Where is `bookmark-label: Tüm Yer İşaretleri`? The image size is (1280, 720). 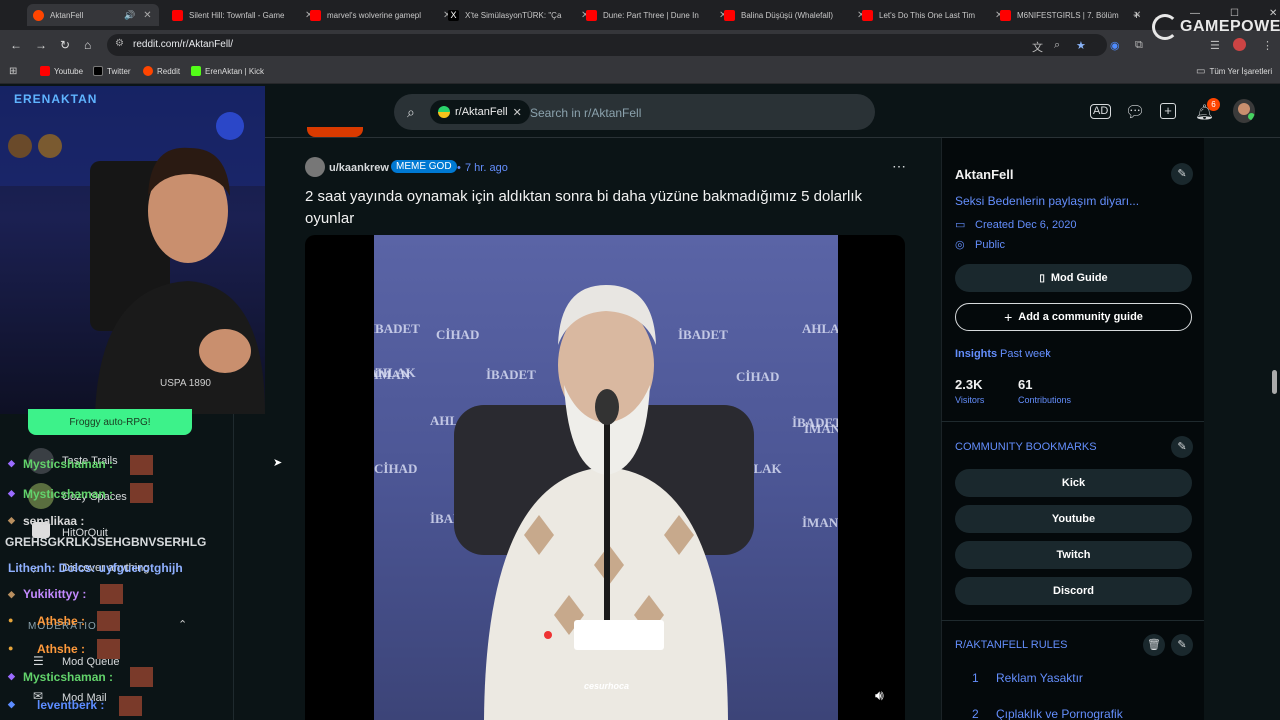
bookmark-label: Tüm Yer İşaretleri is located at coordinates (1241, 71).